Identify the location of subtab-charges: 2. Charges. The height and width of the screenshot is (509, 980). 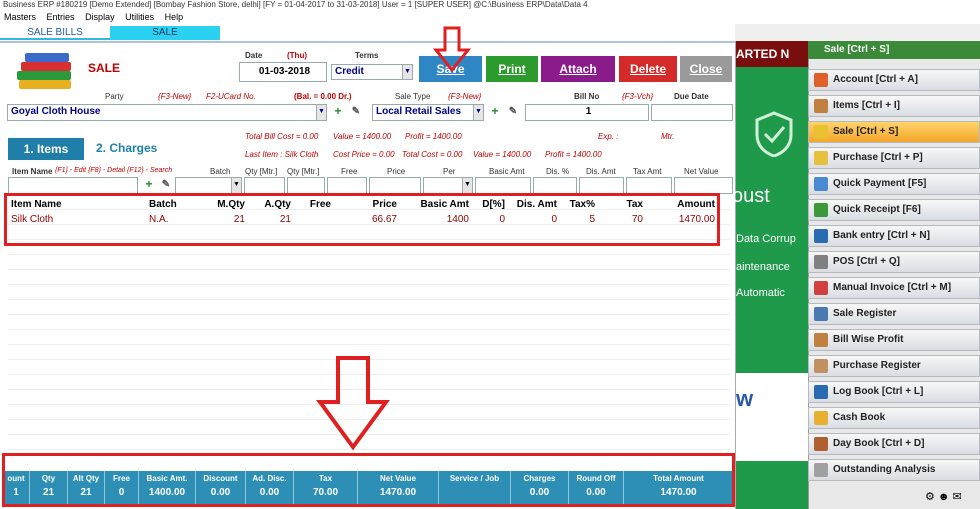
(126, 148).